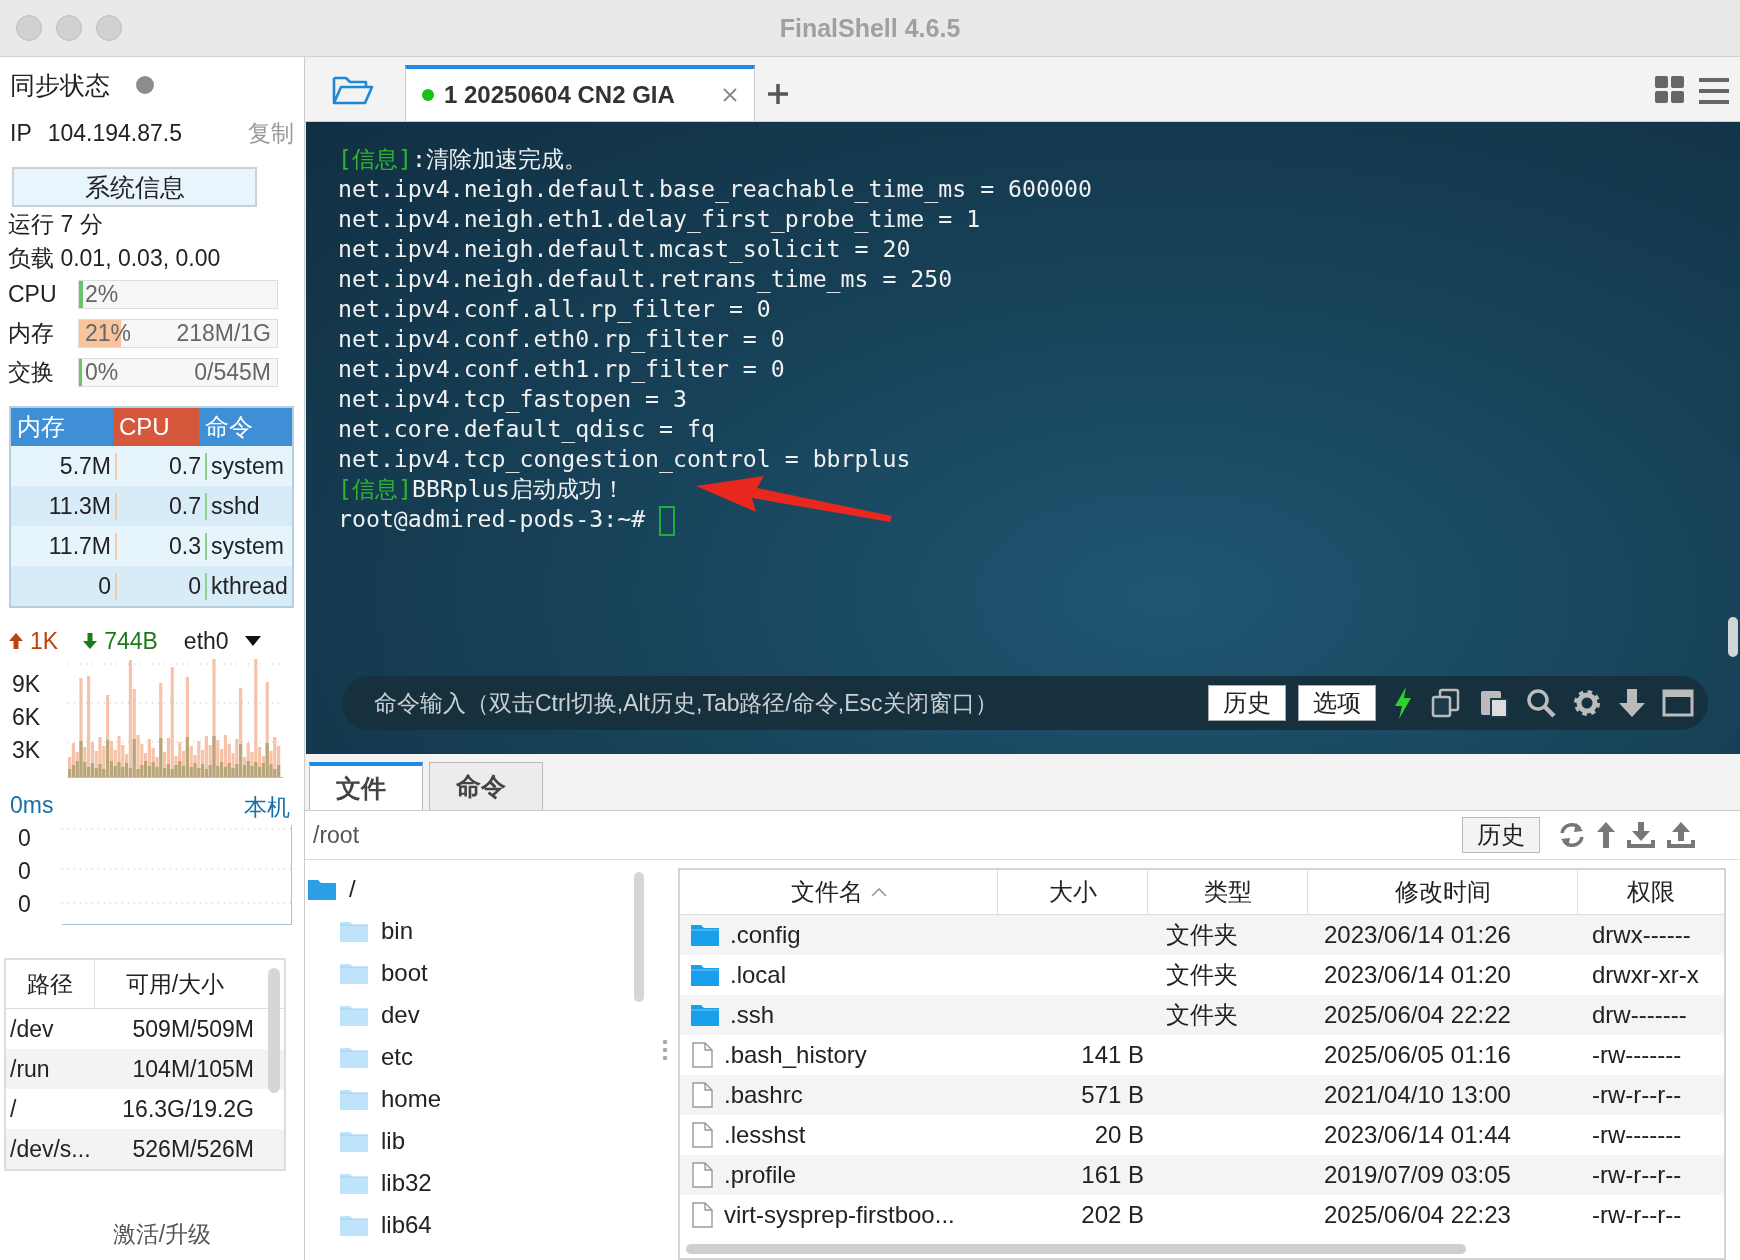 The image size is (1740, 1260). Describe the element at coordinates (1541, 703) in the screenshot. I see `search-icon` at that location.